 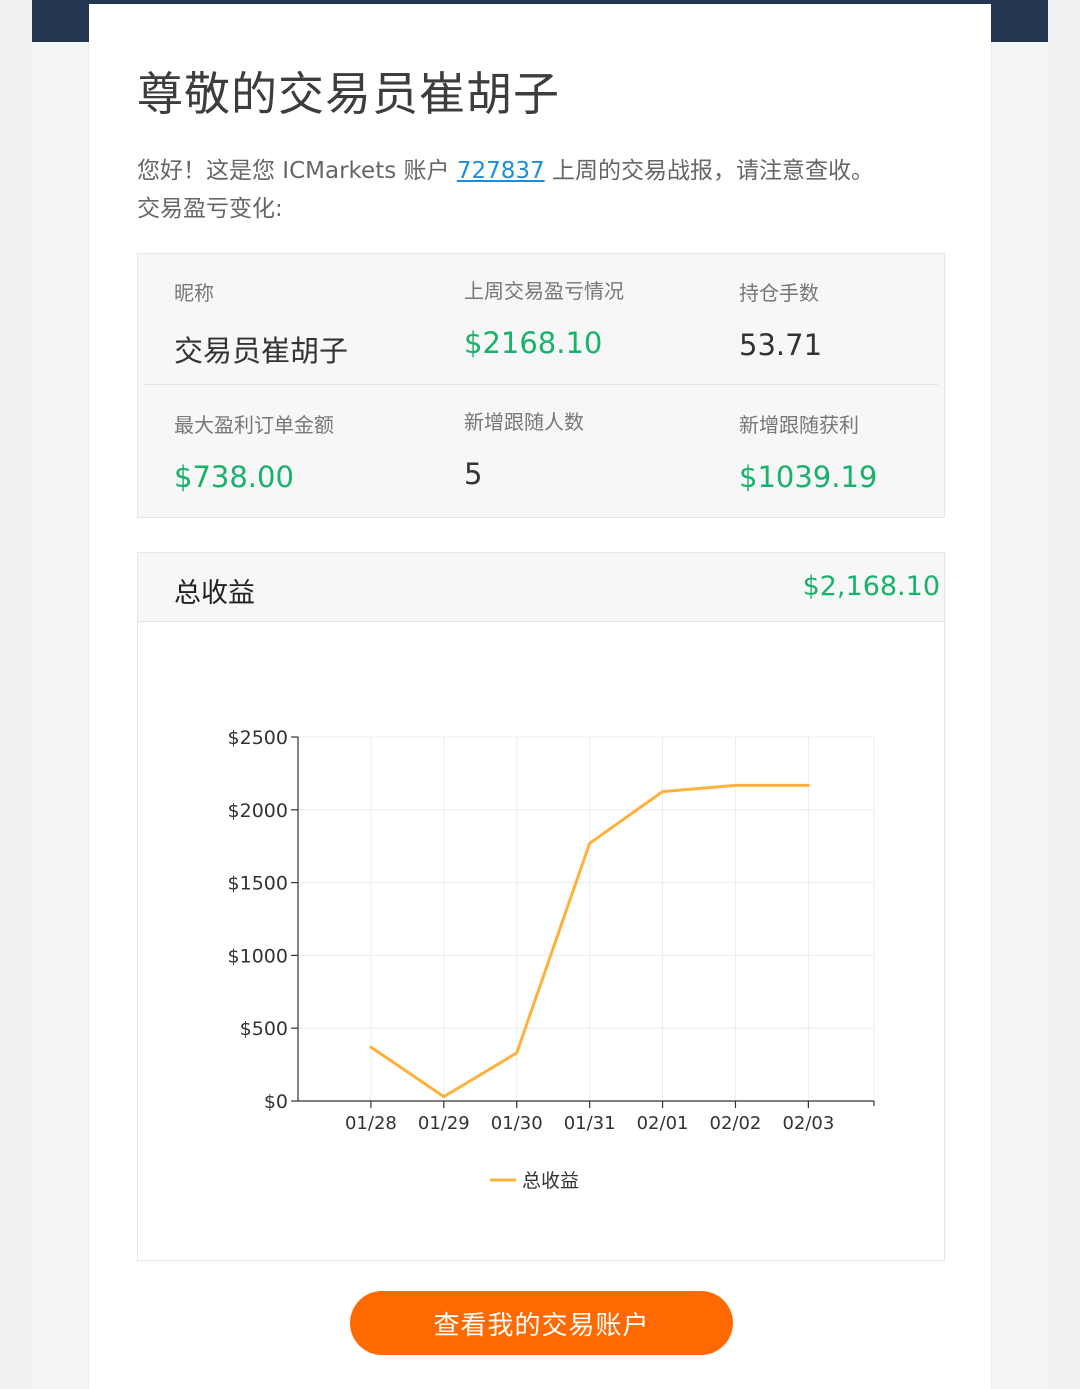 What do you see at coordinates (254, 451) in the screenshot?
I see `stat-max-profit-order: 最大盈利订单金额 $738.00` at bounding box center [254, 451].